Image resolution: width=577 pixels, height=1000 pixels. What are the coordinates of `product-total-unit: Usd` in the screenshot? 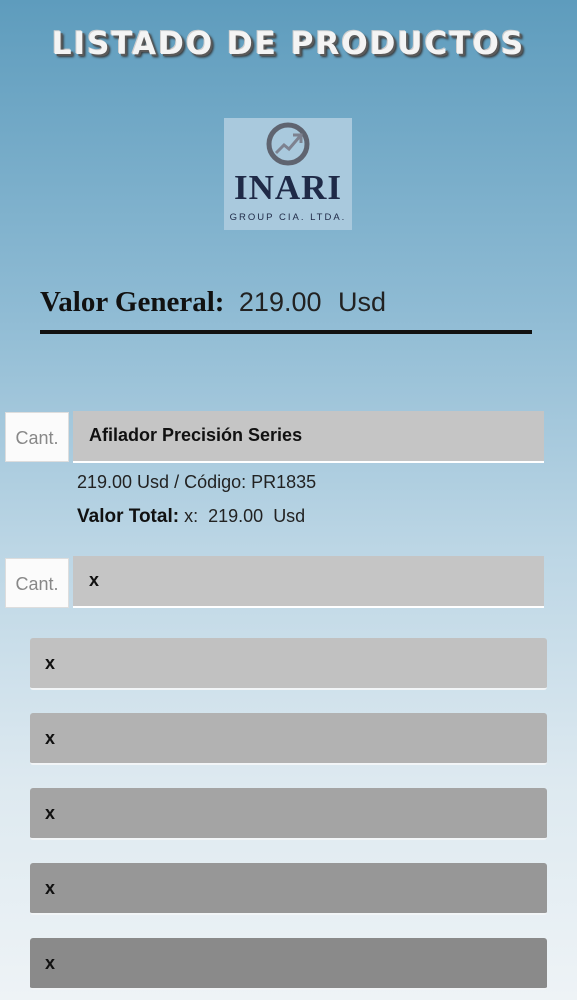 It's located at (289, 516).